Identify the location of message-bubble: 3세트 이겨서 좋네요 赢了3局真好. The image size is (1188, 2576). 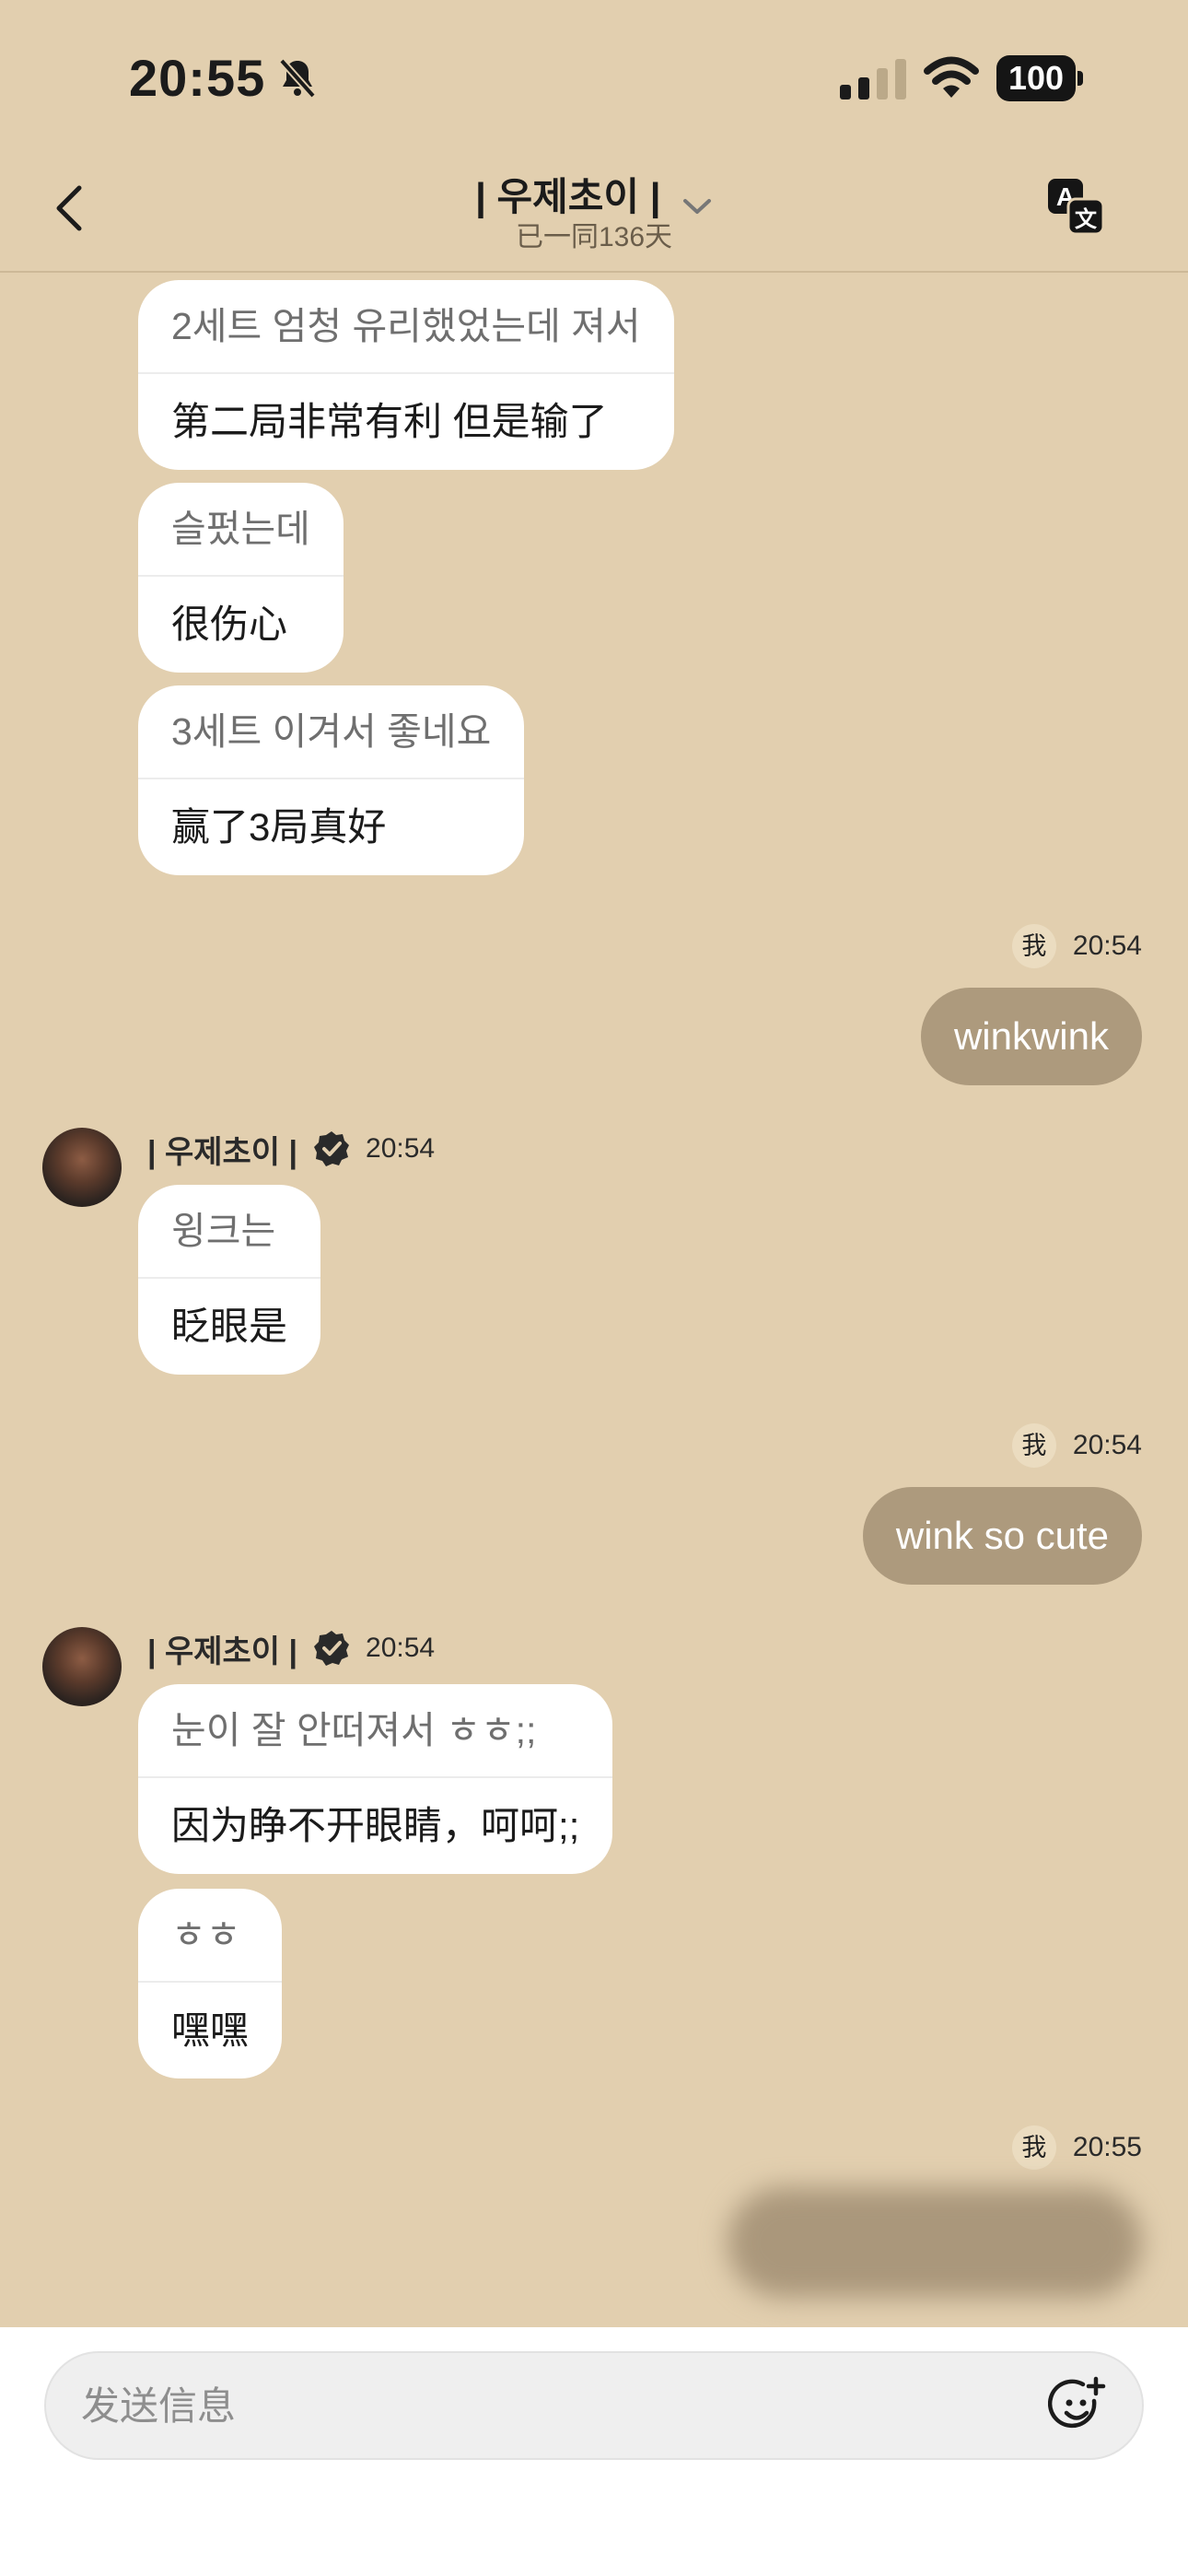
(331, 780).